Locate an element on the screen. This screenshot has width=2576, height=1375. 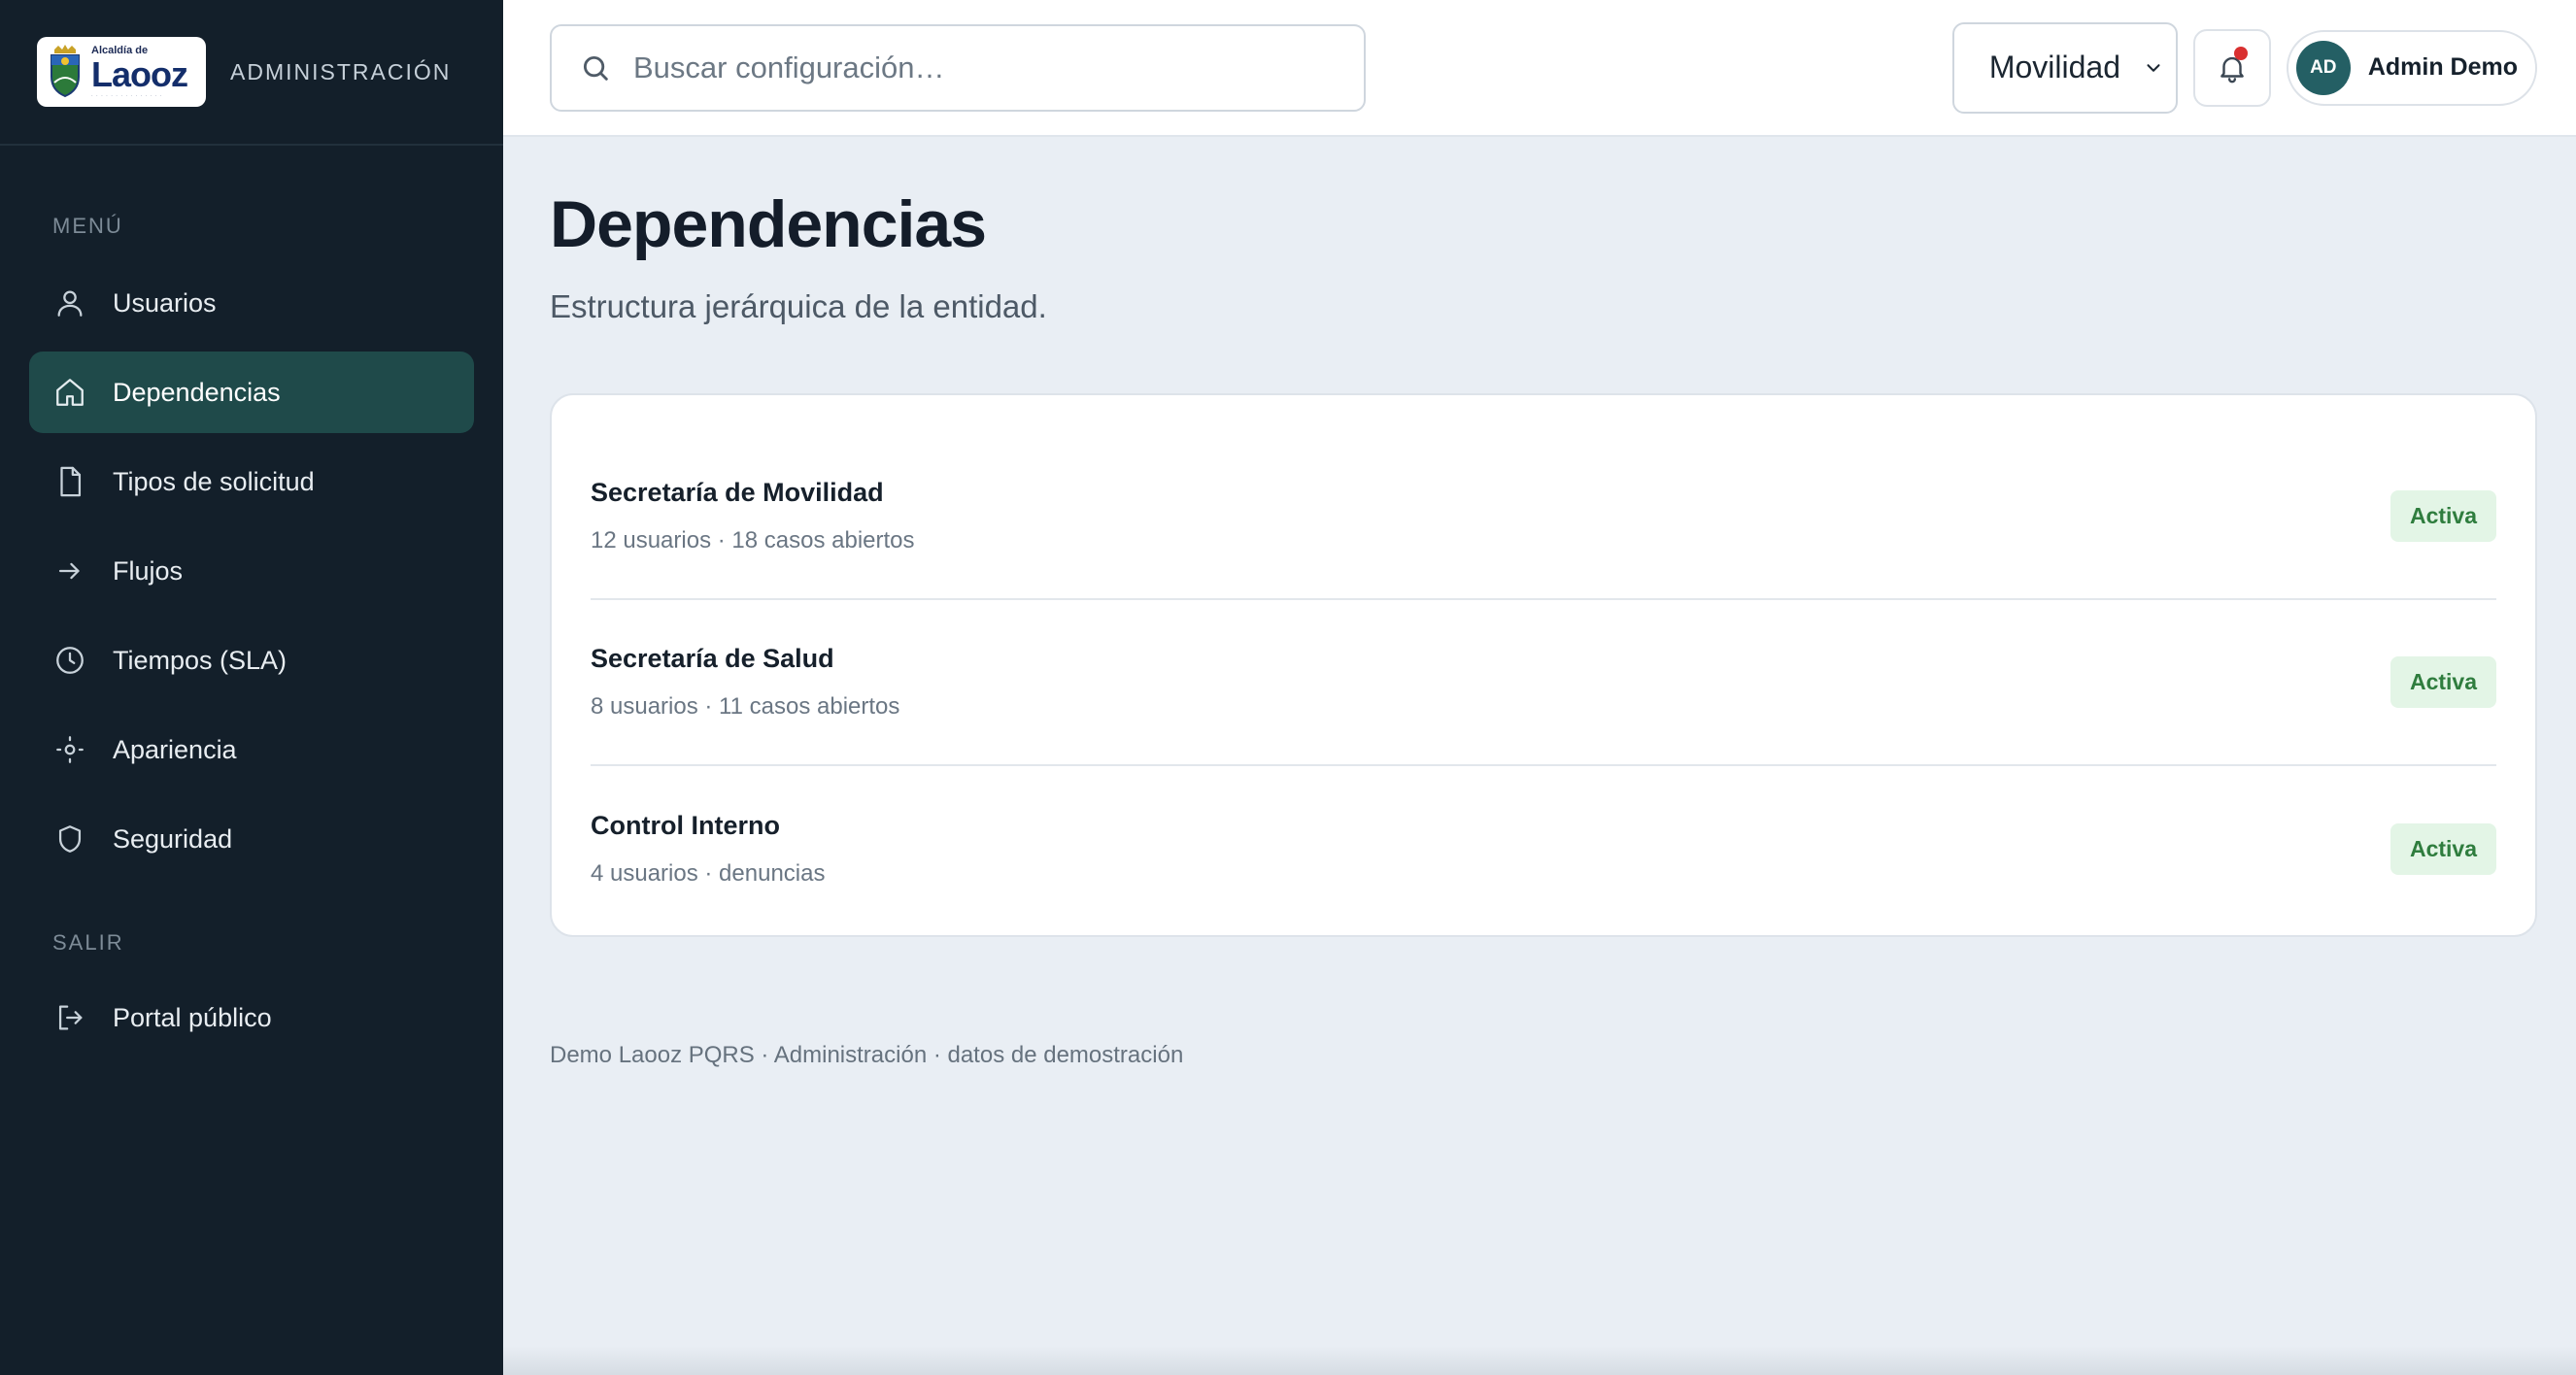
sidebar-item-label: Tiempos (SLA) is located at coordinates (200, 660).